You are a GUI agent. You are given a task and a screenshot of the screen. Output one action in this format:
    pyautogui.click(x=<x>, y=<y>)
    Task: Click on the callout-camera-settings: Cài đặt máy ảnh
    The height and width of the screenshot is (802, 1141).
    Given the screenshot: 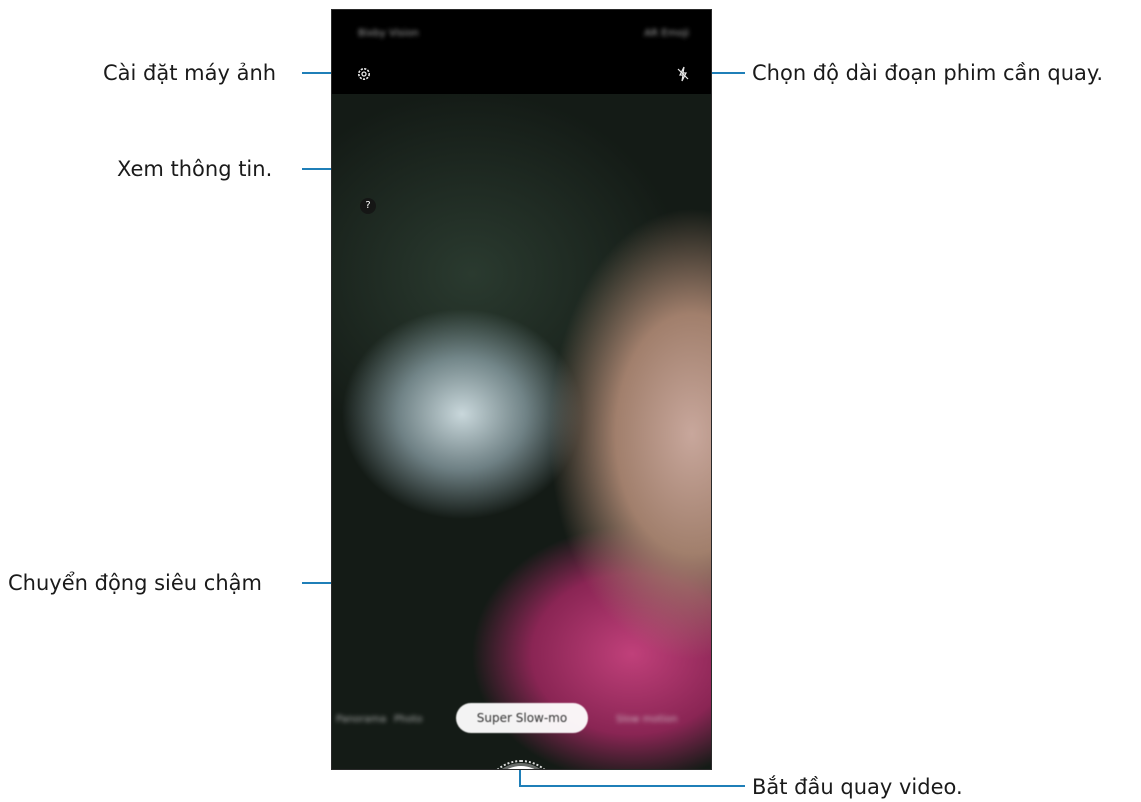 What is the action you would take?
    pyautogui.click(x=190, y=73)
    